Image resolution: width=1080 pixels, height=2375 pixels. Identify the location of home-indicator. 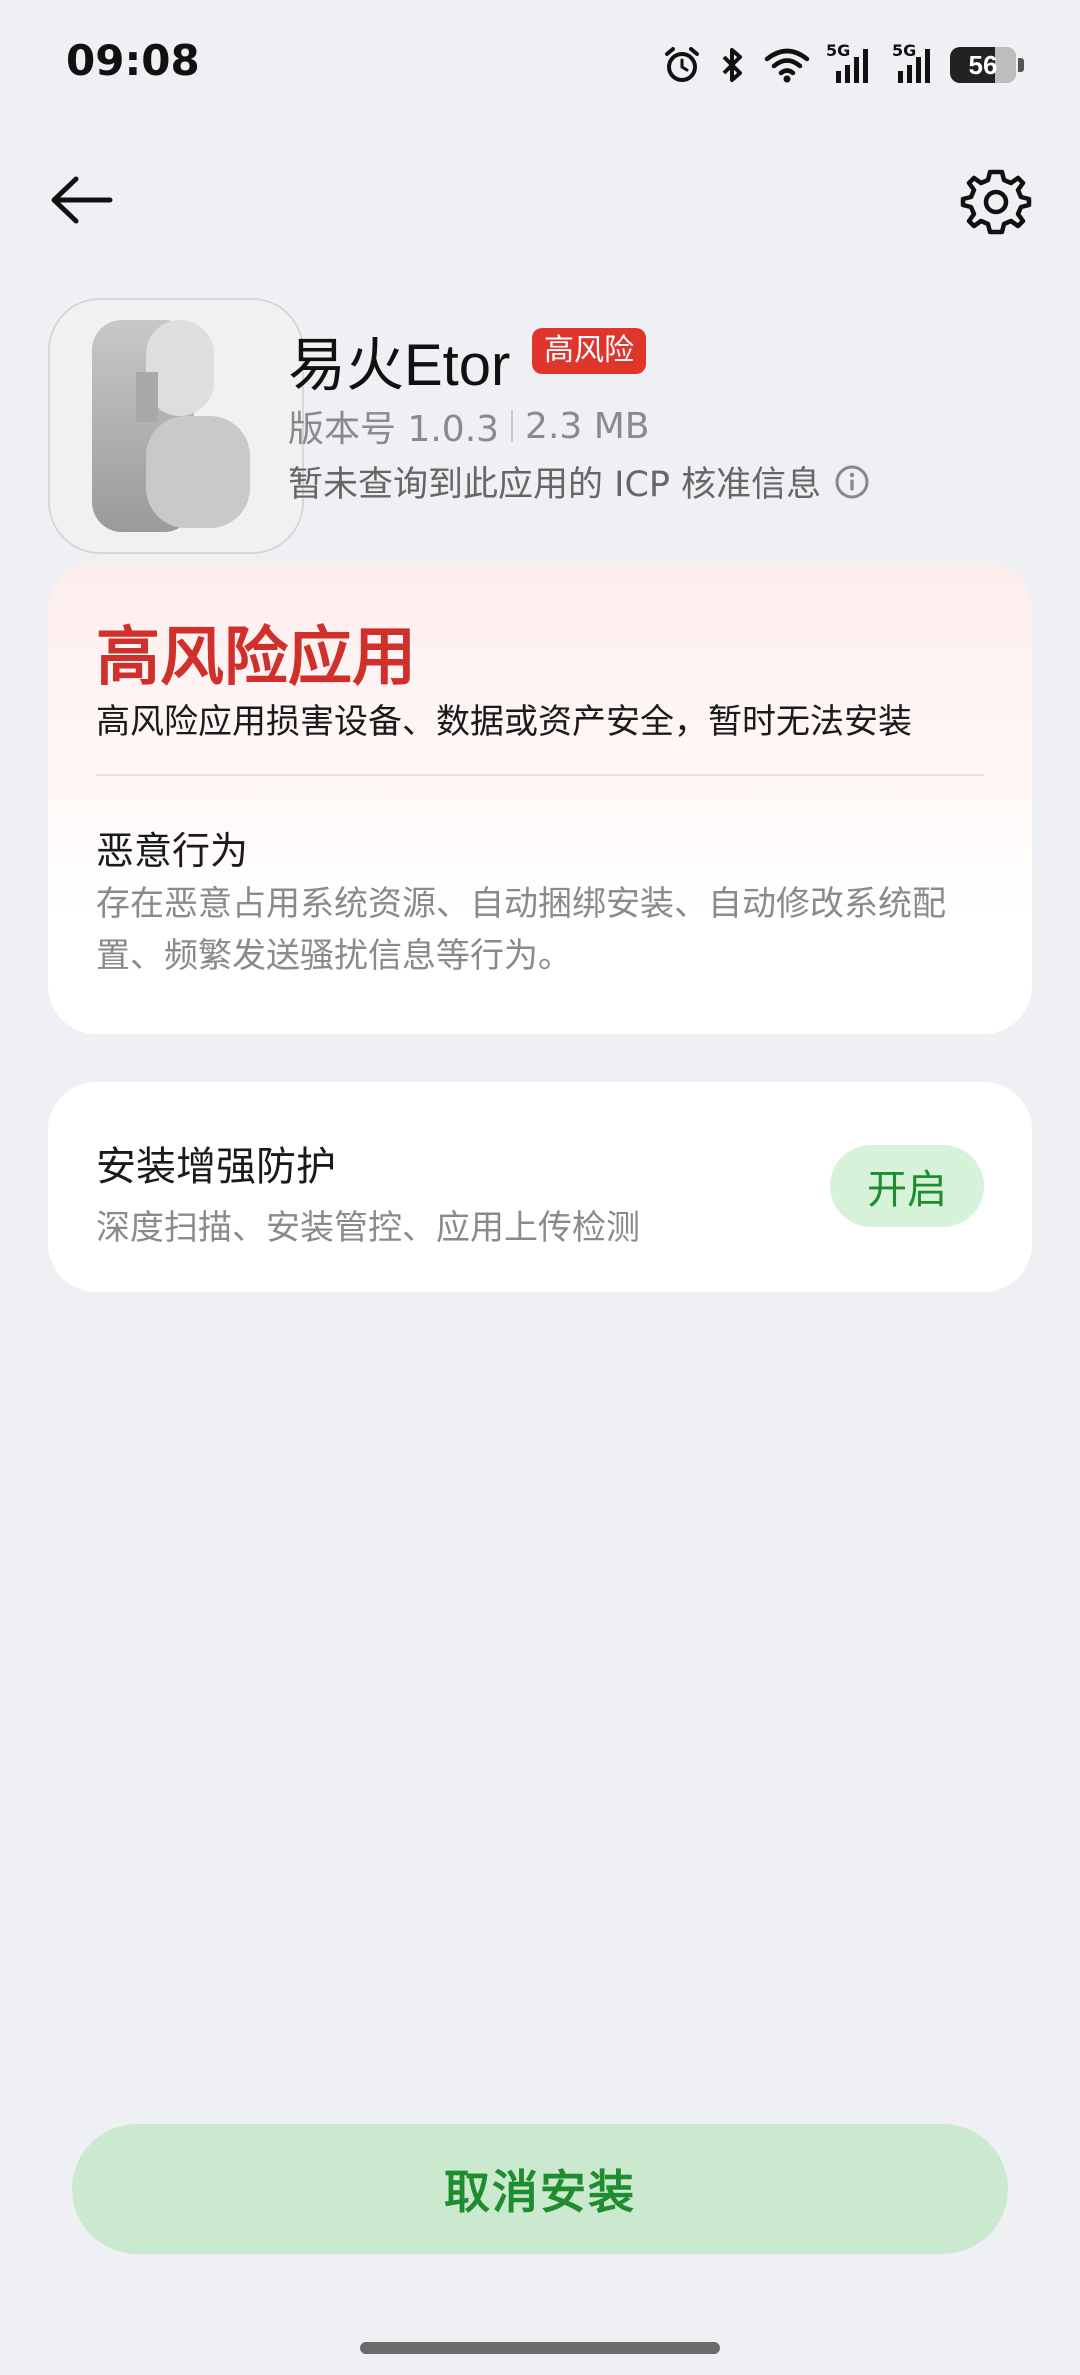
(540, 2348).